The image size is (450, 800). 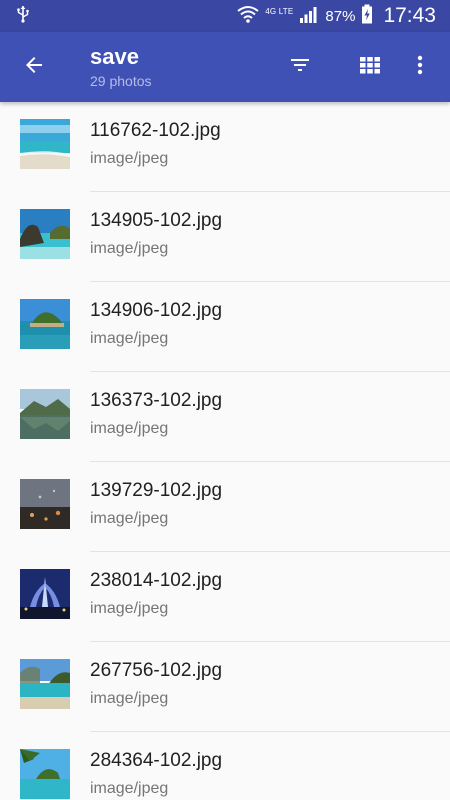 I want to click on file-name: 238014-102.jpg, so click(x=156, y=580).